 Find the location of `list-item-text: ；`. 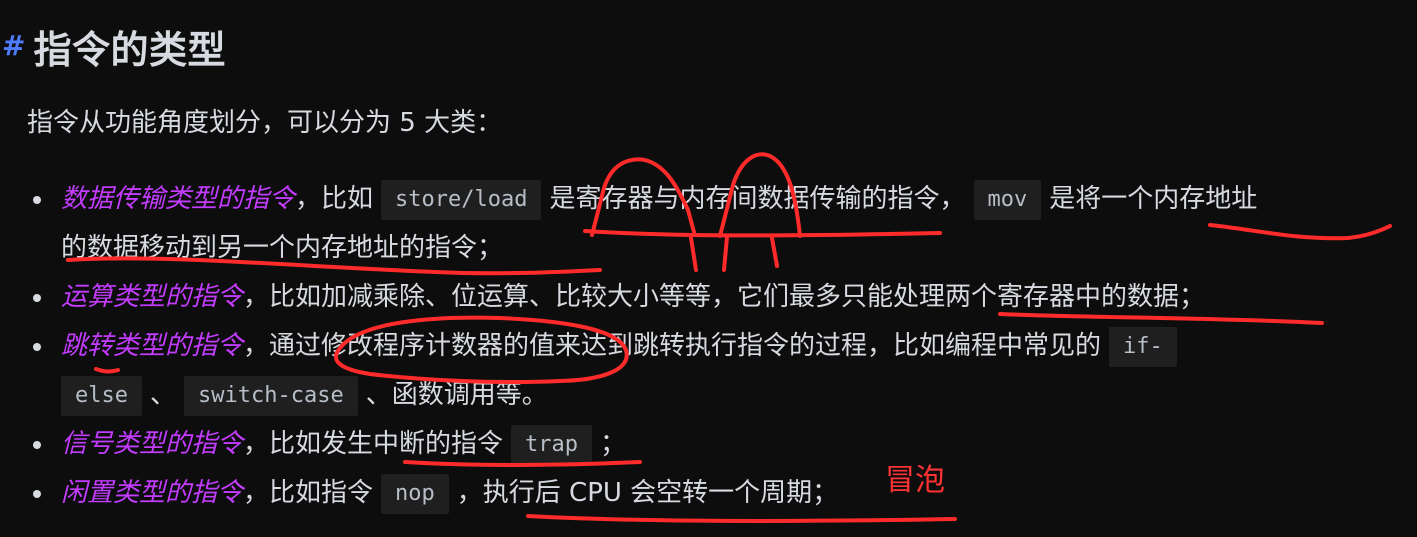

list-item-text: ； is located at coordinates (613, 444).